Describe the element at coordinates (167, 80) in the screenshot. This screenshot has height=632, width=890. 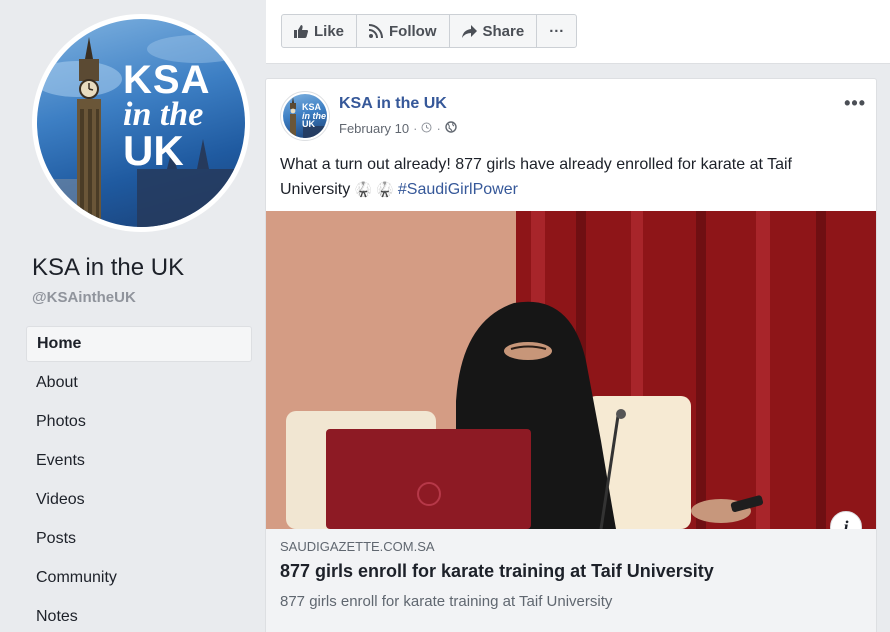
I see `profile-text-line1: KSA` at that location.